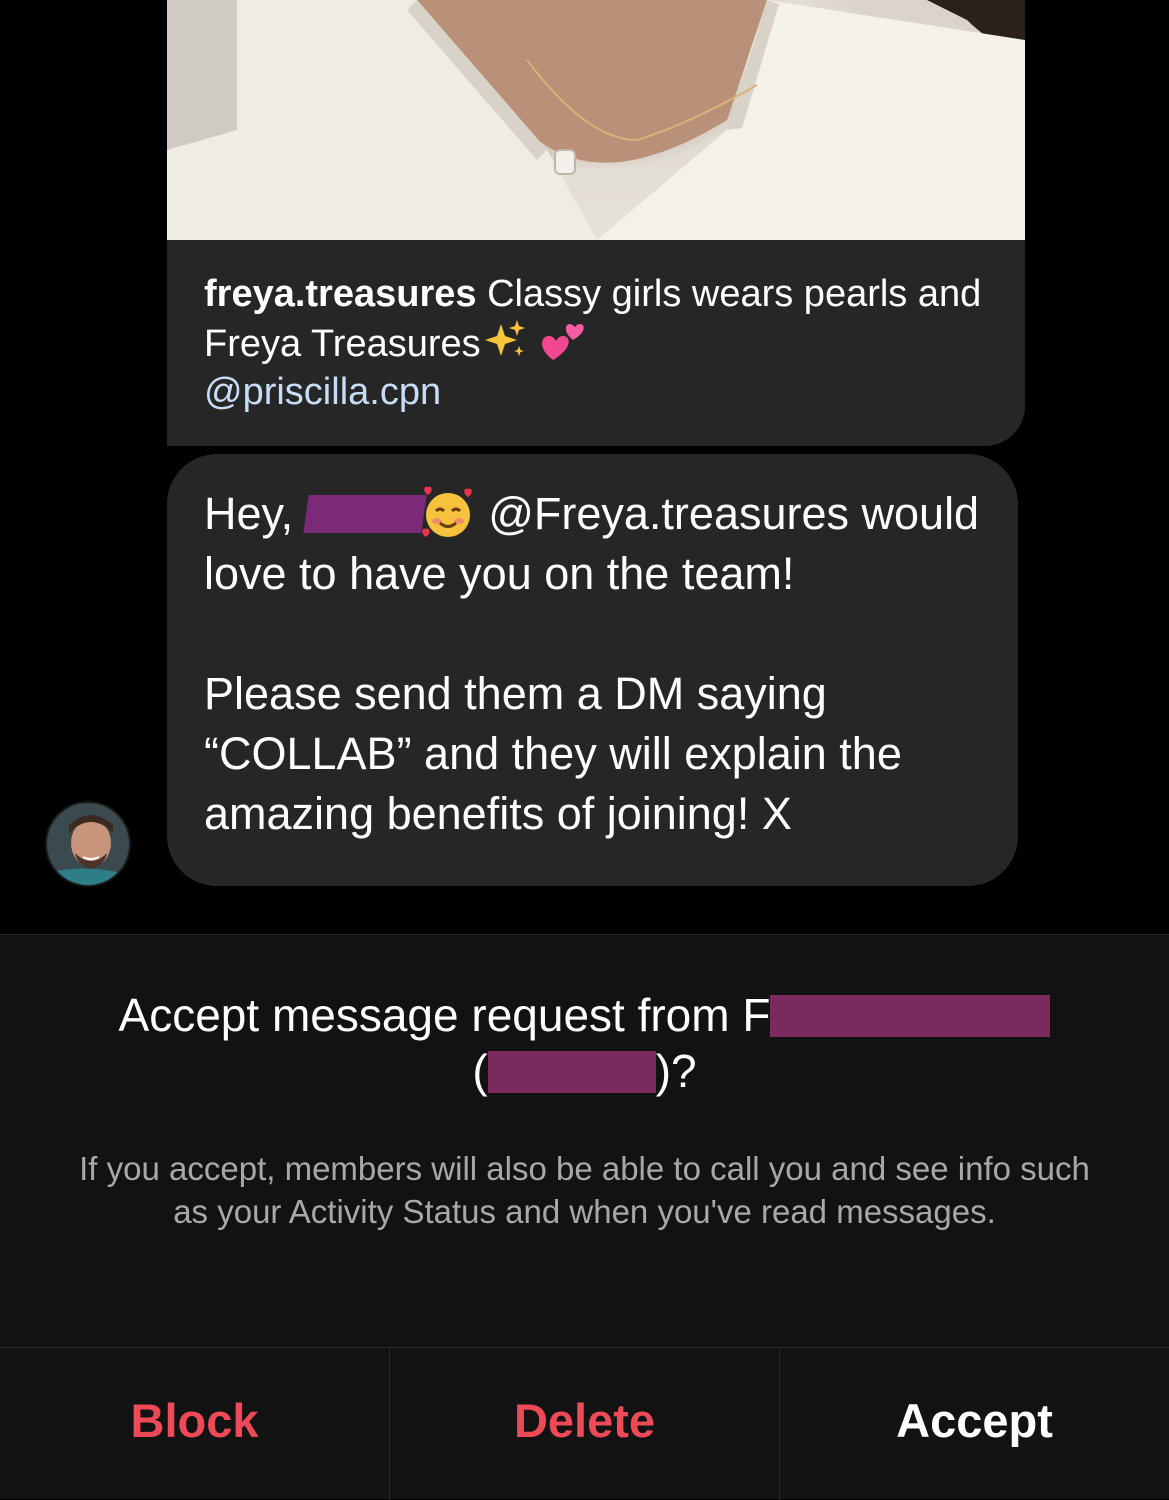 The height and width of the screenshot is (1500, 1169). I want to click on sender-avatar, so click(88, 844).